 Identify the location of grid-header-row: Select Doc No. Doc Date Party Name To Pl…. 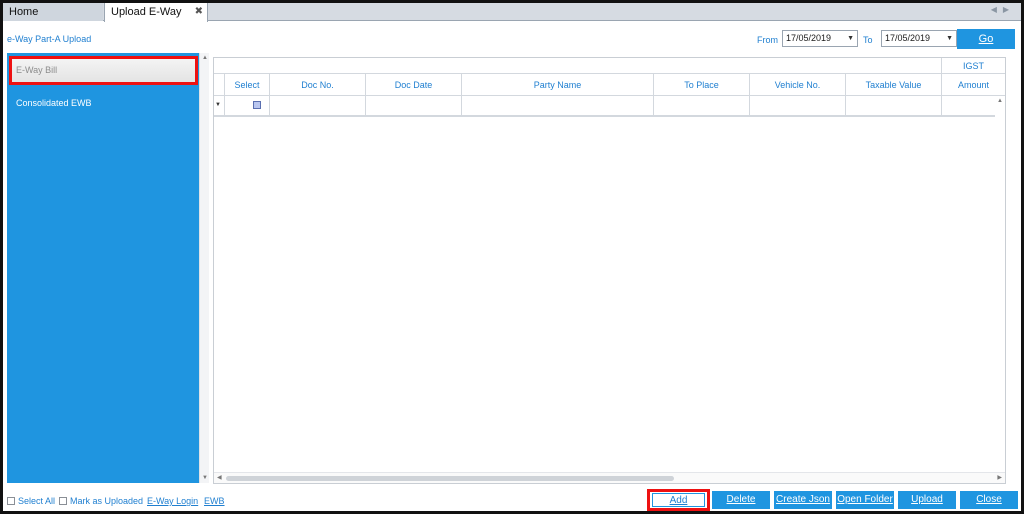
(609, 85).